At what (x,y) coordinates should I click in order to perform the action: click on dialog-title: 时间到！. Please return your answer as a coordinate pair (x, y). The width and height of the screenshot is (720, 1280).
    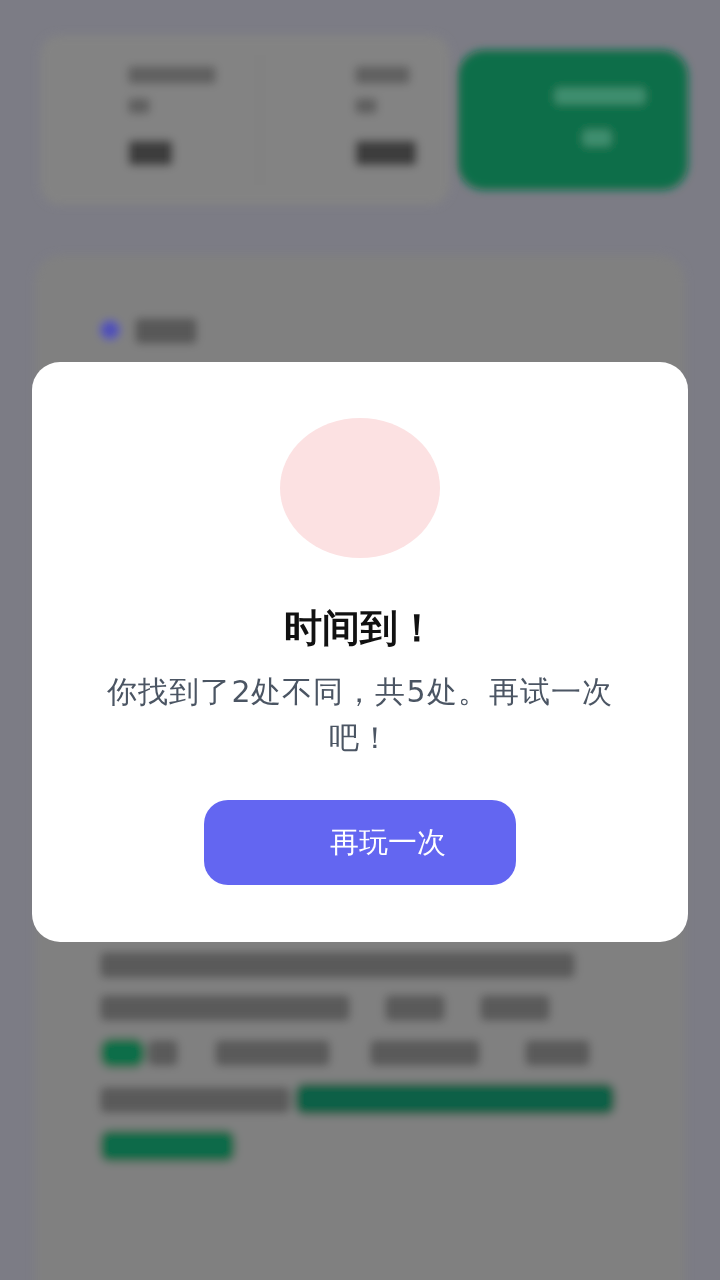
    Looking at the image, I should click on (360, 628).